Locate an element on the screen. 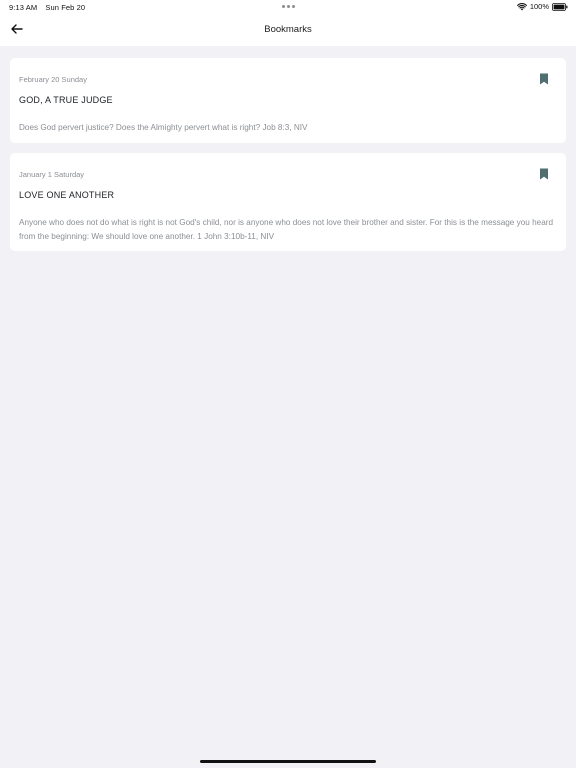 The height and width of the screenshot is (768, 576). navigation-bar: Bookmarks is located at coordinates (288, 30).